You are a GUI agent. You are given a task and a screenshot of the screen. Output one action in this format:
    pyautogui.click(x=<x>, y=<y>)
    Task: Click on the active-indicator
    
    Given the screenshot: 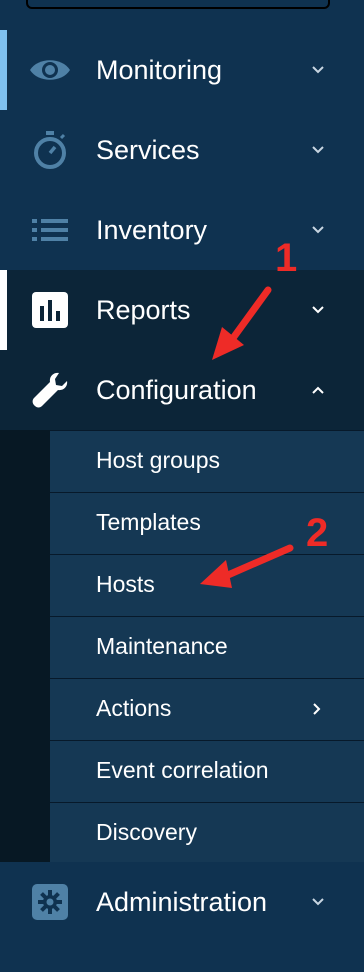 What is the action you would take?
    pyautogui.click(x=3, y=70)
    